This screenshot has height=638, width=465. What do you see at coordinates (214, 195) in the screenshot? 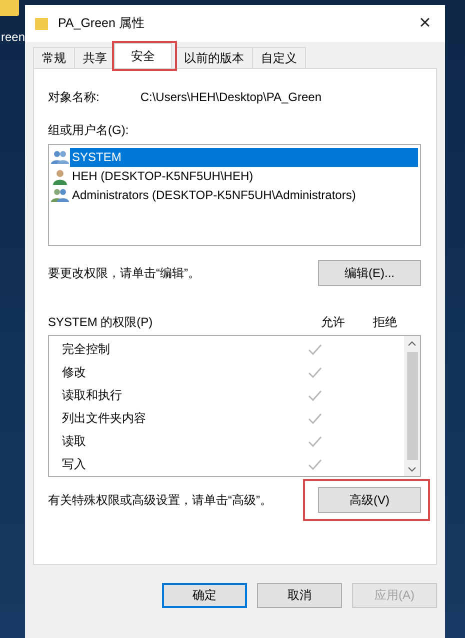
I see `list-item: Administrators (DESKTOP-K5NF5UH\Administrators)` at bounding box center [214, 195].